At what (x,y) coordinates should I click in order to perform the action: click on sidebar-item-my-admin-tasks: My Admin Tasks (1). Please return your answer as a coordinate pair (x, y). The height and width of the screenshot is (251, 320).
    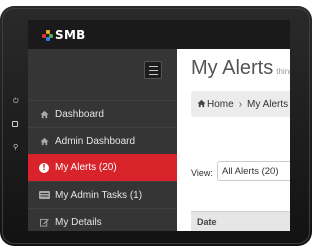
    Looking at the image, I should click on (102, 194).